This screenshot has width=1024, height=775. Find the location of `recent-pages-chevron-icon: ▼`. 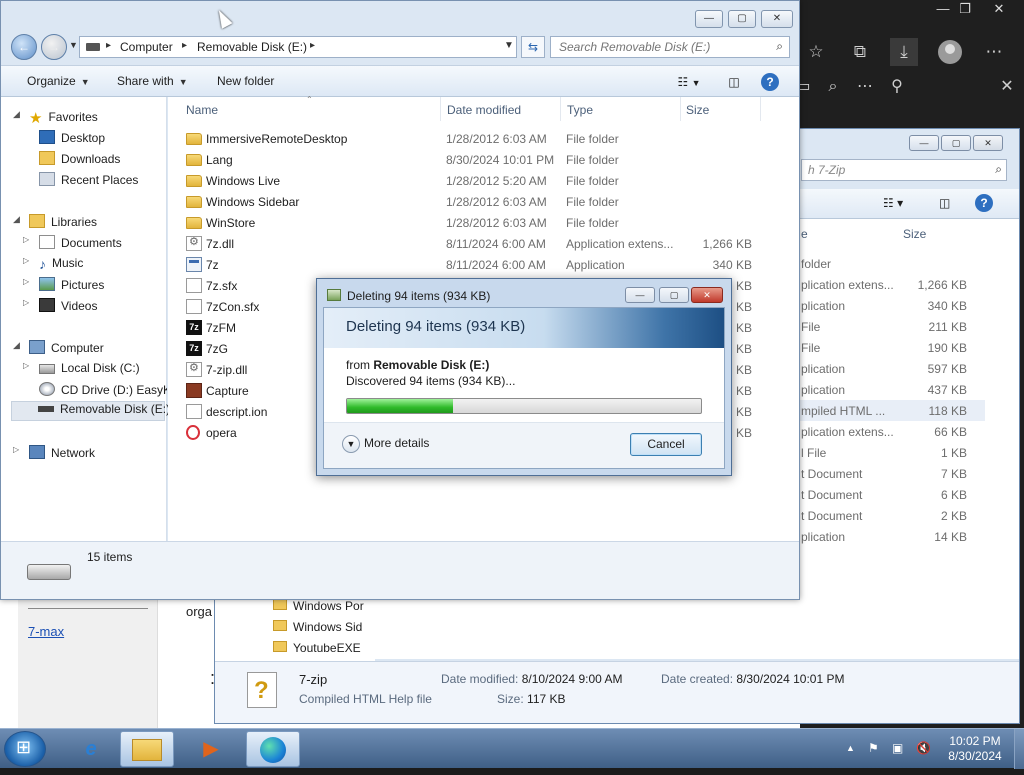

recent-pages-chevron-icon: ▼ is located at coordinates (73, 45).